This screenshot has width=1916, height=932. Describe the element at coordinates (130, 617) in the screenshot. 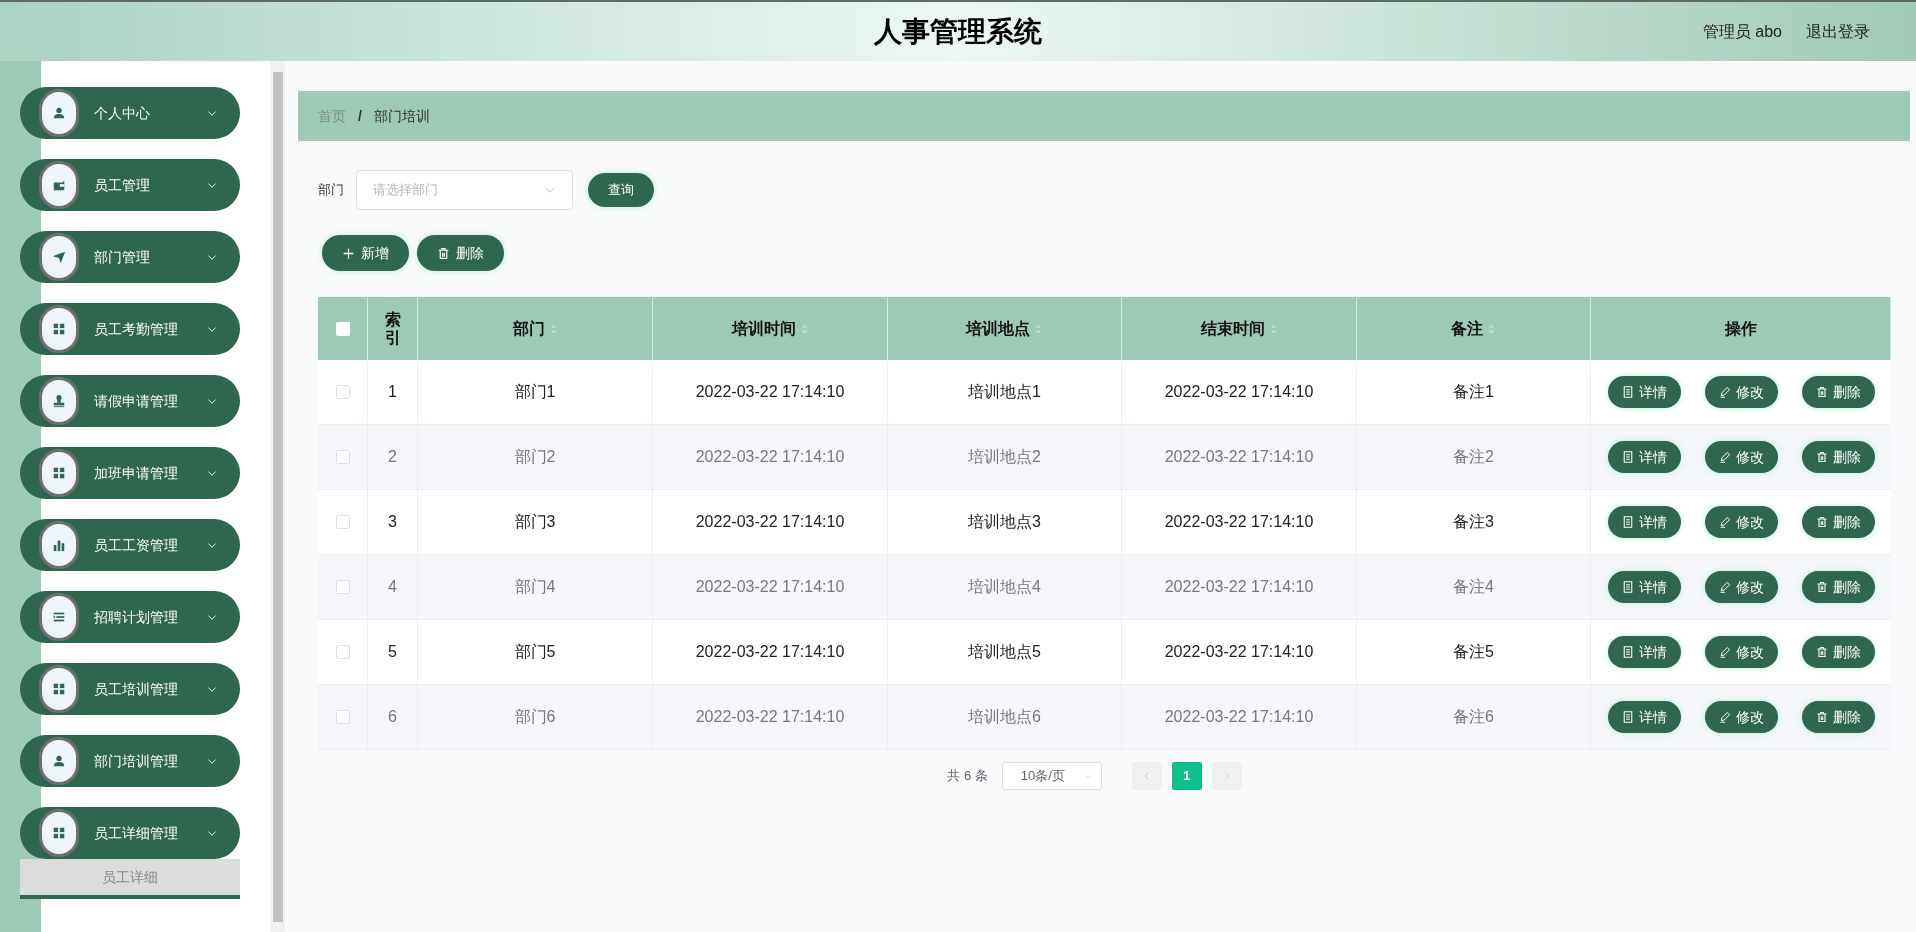

I see `menu-item: 招聘计划管理` at that location.